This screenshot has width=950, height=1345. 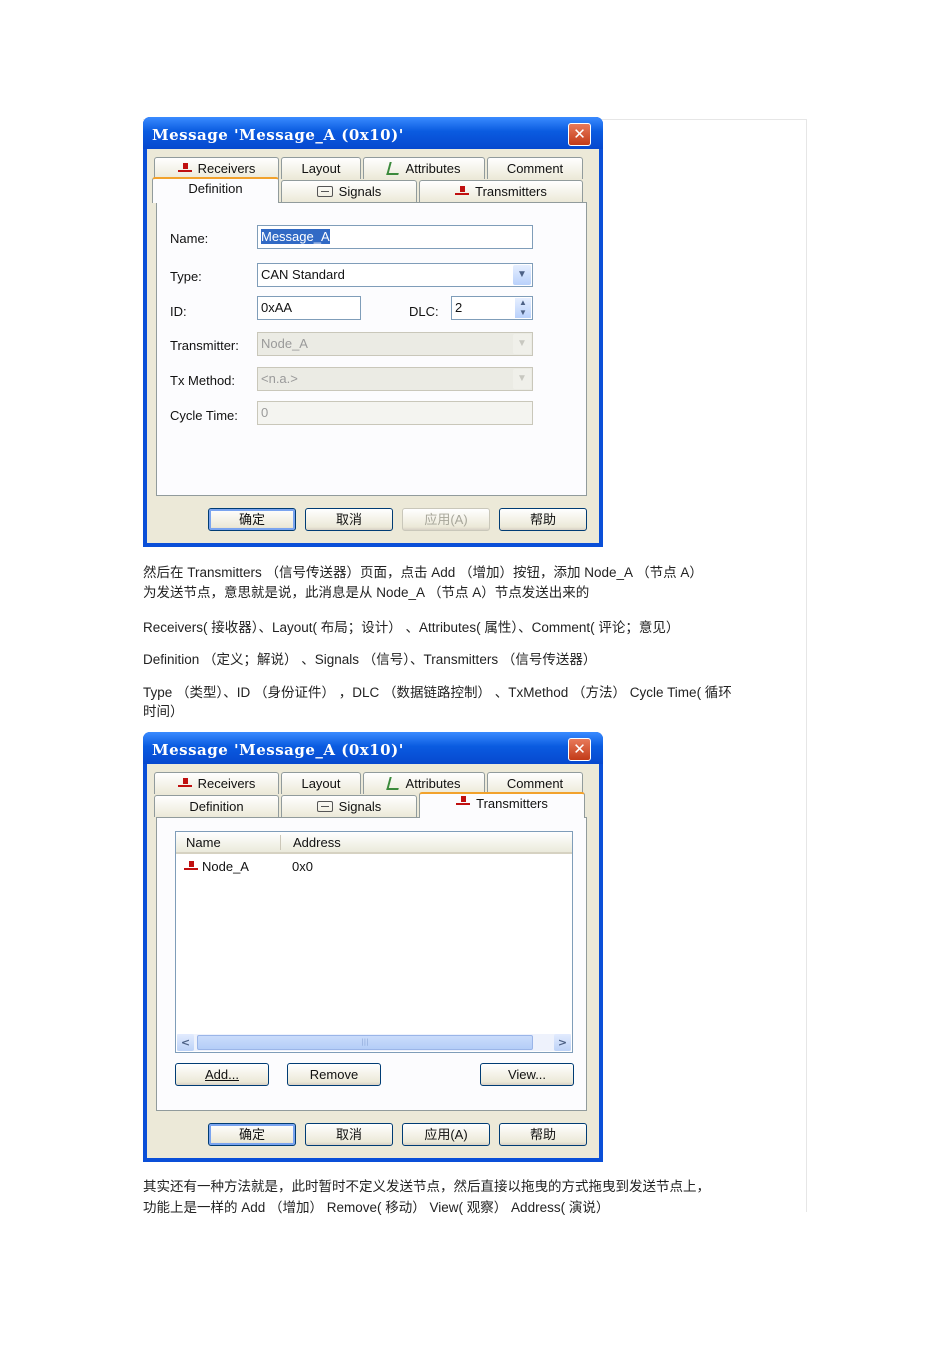 What do you see at coordinates (295, 236) in the screenshot?
I see `name-value: Message_A` at bounding box center [295, 236].